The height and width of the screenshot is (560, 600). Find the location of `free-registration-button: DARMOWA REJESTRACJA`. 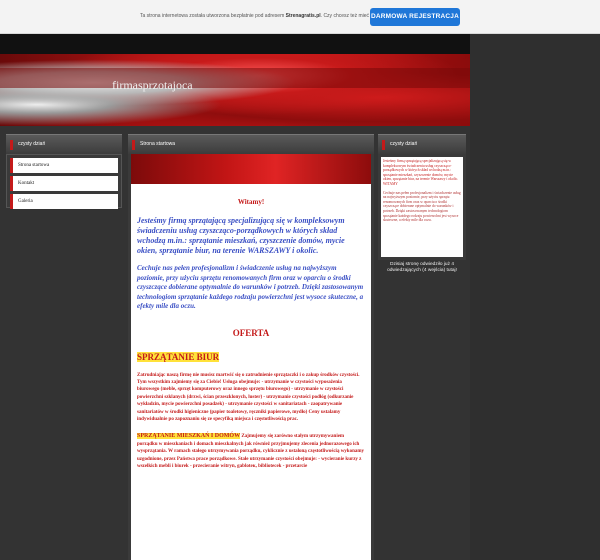

free-registration-button: DARMOWA REJESTRACJA is located at coordinates (415, 17).